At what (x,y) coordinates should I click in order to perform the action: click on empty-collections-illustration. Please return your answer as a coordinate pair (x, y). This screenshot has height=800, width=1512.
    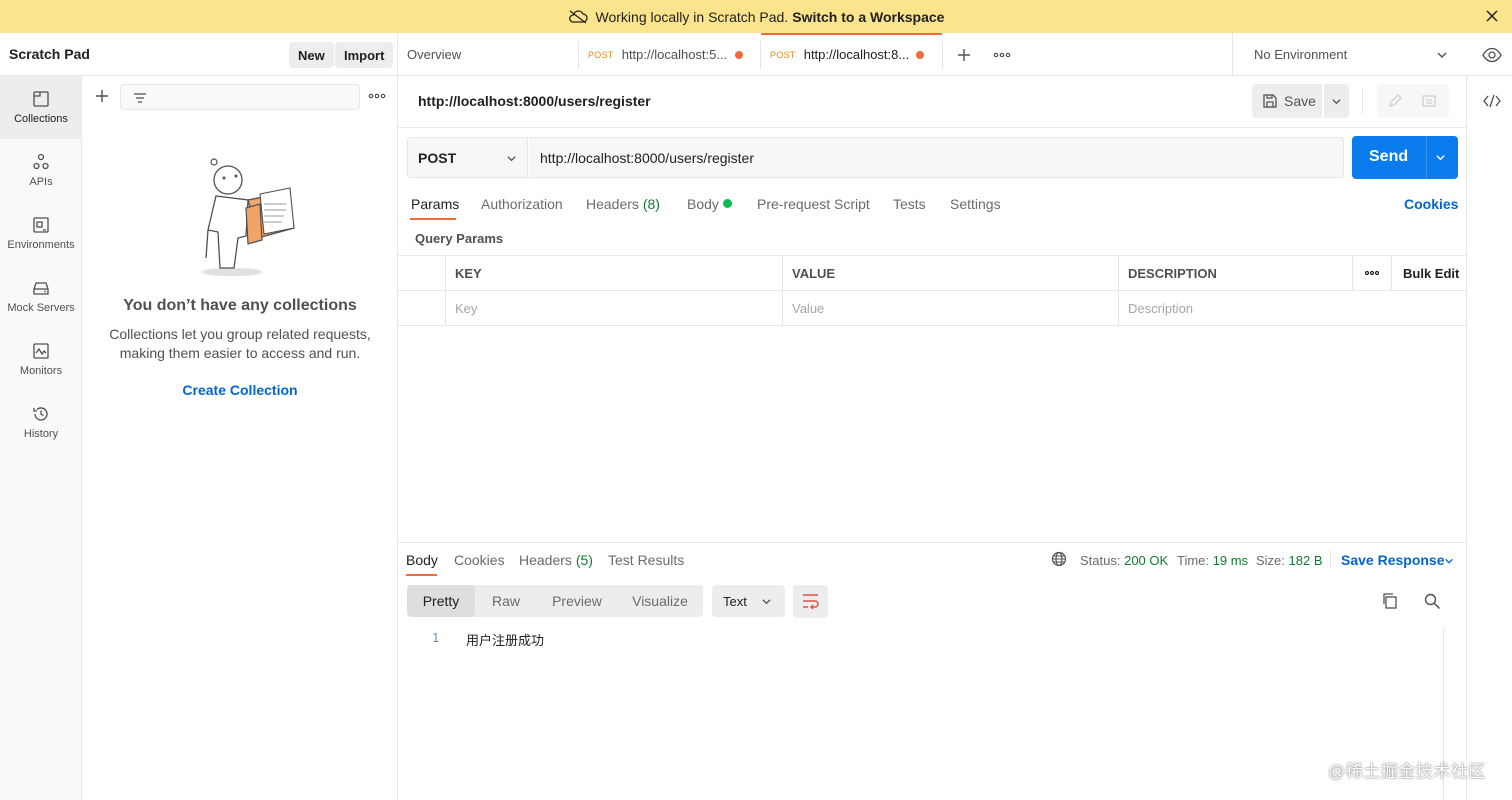
    Looking at the image, I should click on (248, 217).